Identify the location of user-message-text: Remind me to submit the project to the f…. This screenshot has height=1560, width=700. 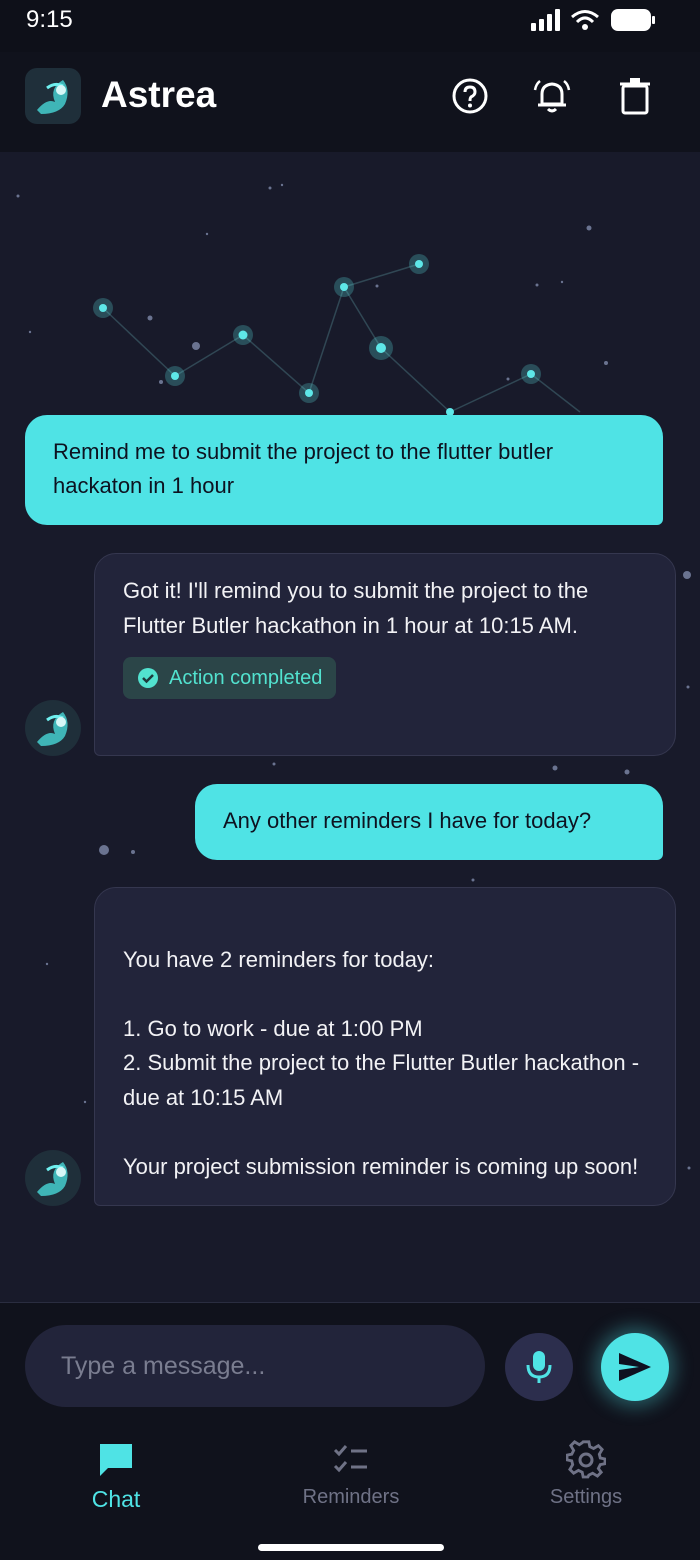
(303, 468).